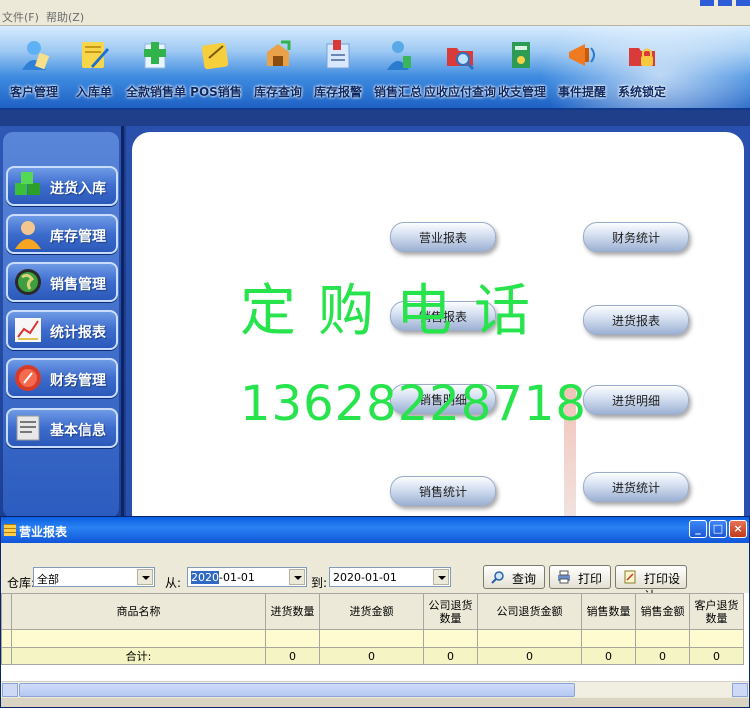 The image size is (750, 708). I want to click on print-design-button: 打印设计, so click(651, 584).